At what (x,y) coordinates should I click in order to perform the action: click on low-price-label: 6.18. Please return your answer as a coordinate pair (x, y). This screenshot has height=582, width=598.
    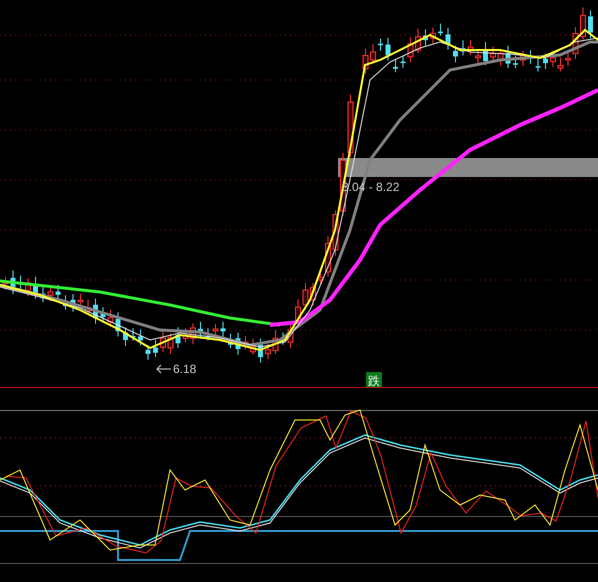
    Looking at the image, I should click on (184, 369).